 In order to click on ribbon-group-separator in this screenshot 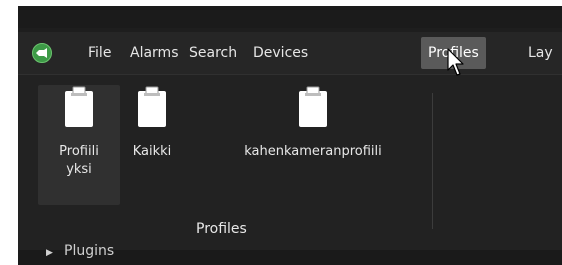, I will do `click(432, 161)`.